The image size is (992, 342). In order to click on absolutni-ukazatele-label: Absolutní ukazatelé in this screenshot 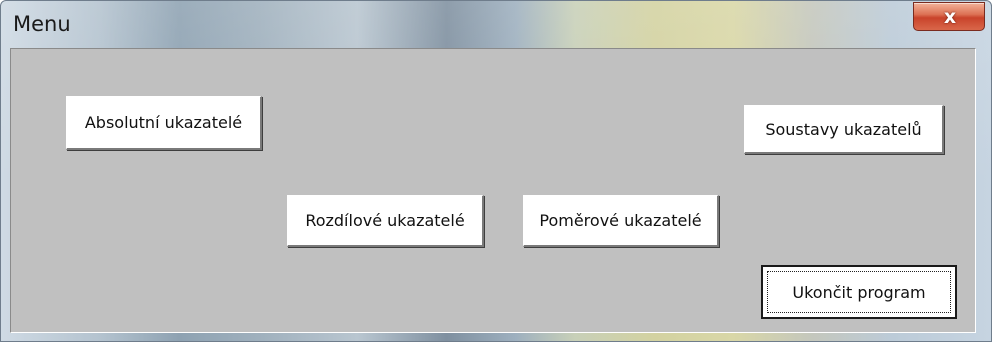, I will do `click(163, 122)`.